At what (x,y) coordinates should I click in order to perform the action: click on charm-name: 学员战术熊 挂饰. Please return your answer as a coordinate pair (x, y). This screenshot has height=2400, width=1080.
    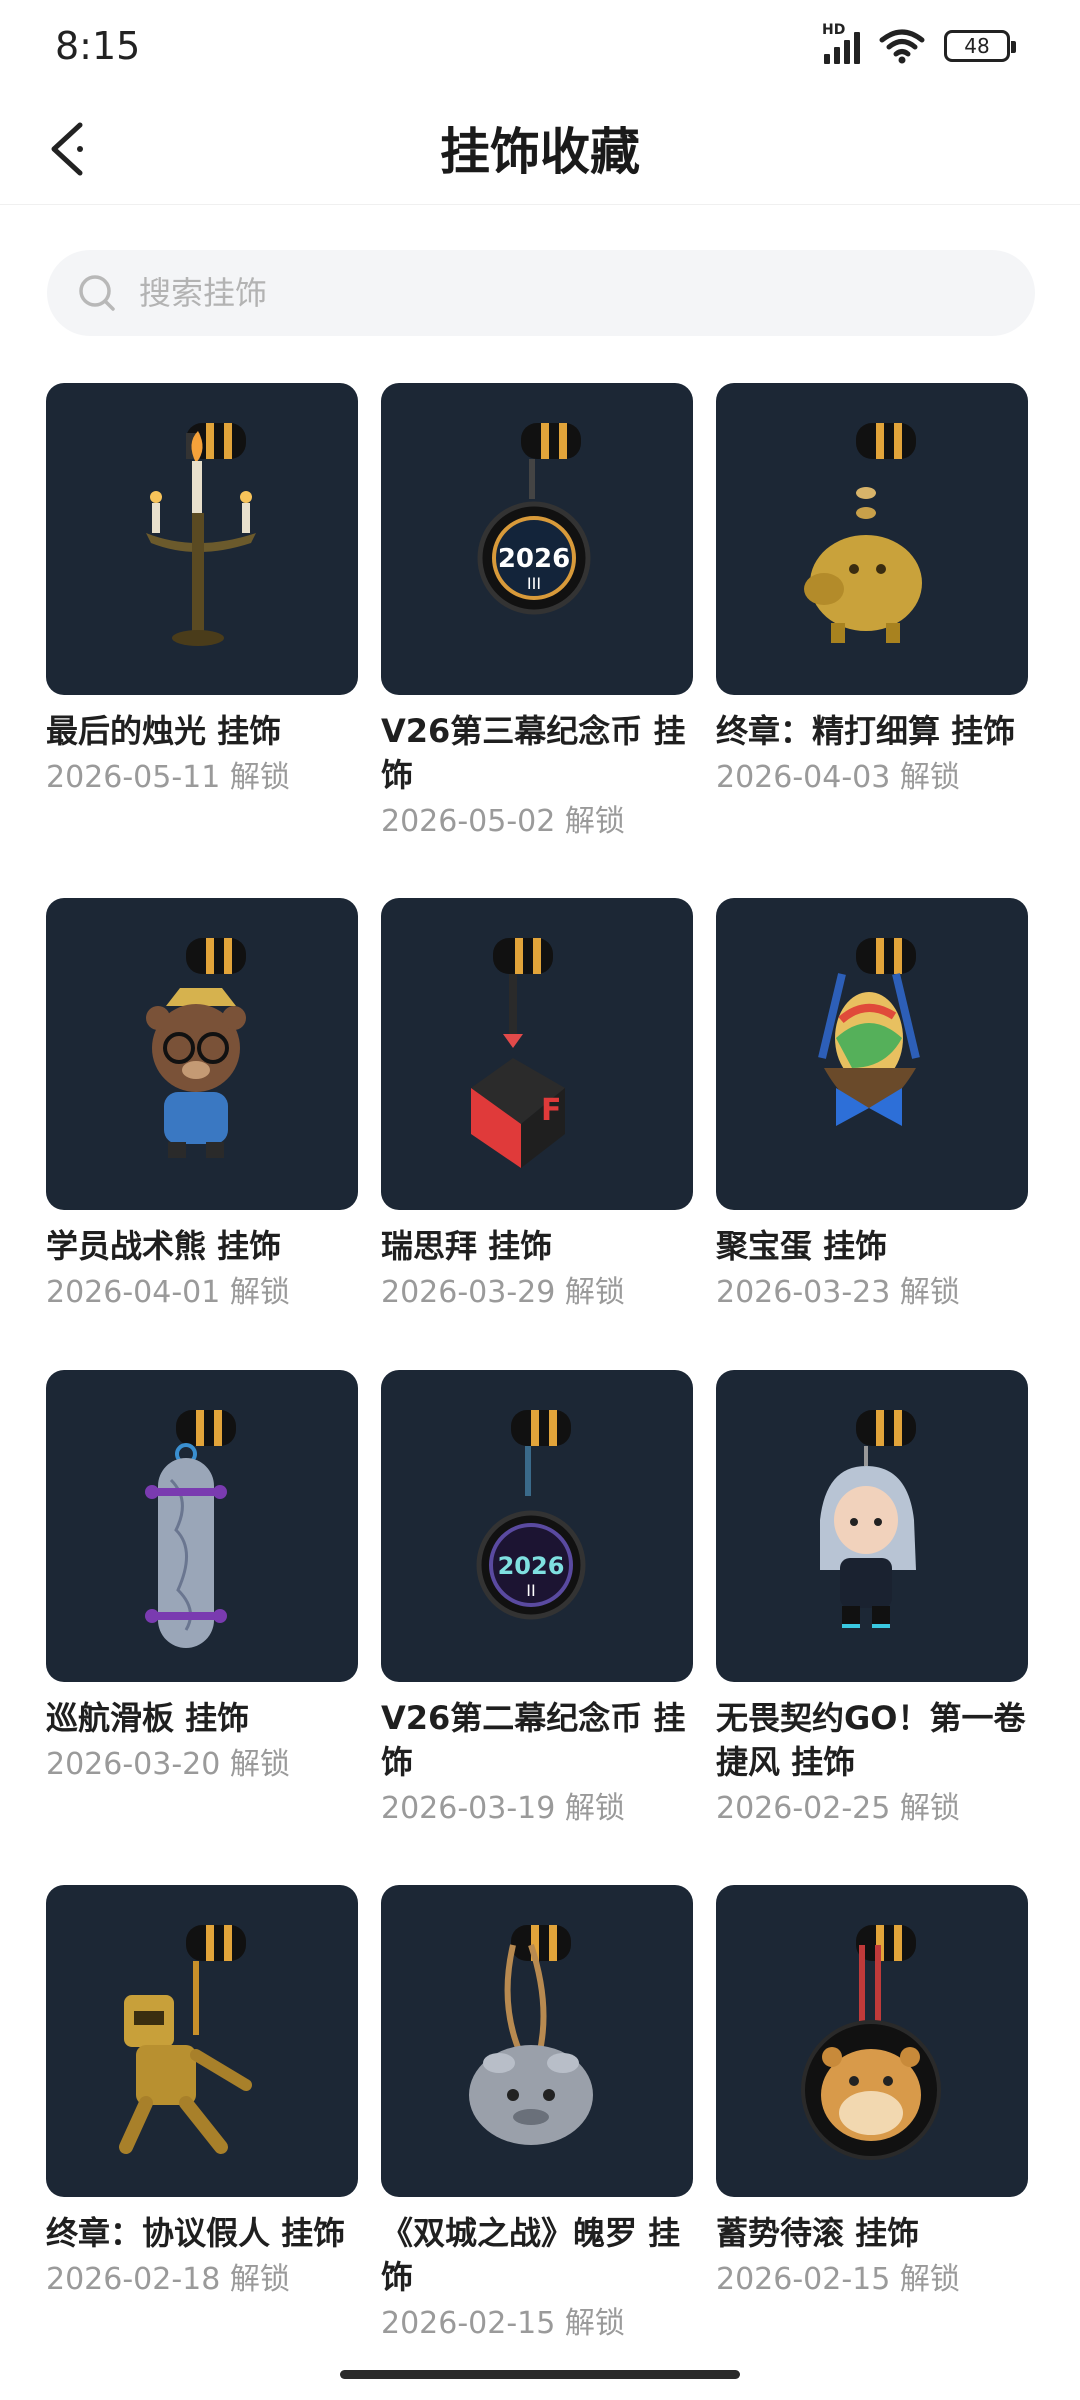
    Looking at the image, I should click on (164, 1246).